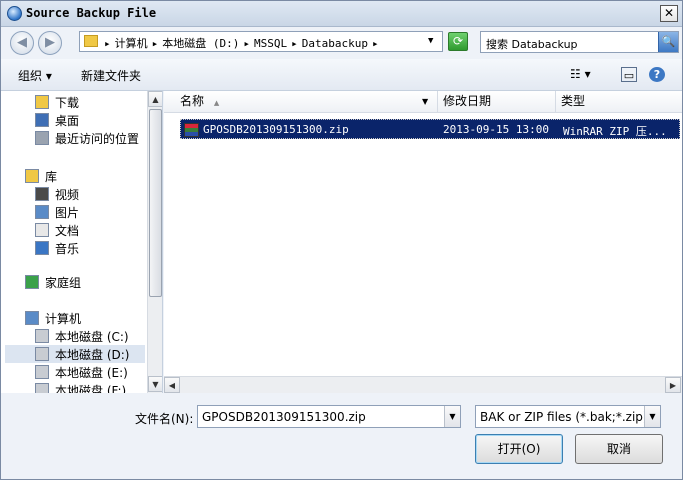  I want to click on sidebar-scrollbar: ▲ ▼, so click(154, 242).